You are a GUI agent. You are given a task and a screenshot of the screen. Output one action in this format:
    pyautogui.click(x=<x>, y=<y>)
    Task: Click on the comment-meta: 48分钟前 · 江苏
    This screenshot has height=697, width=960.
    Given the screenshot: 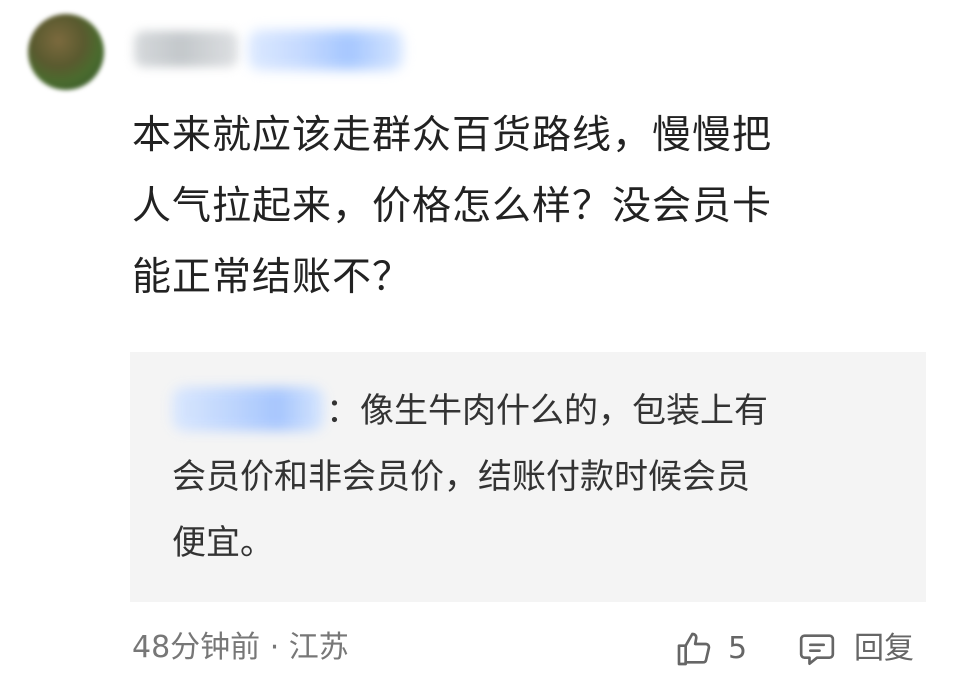 What is the action you would take?
    pyautogui.click(x=240, y=647)
    